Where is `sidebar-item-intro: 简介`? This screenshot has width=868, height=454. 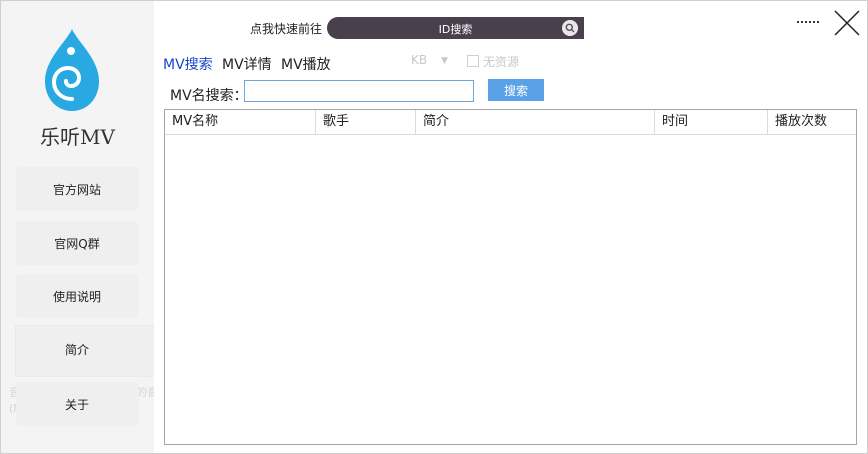 sidebar-item-intro: 简介 is located at coordinates (77, 349).